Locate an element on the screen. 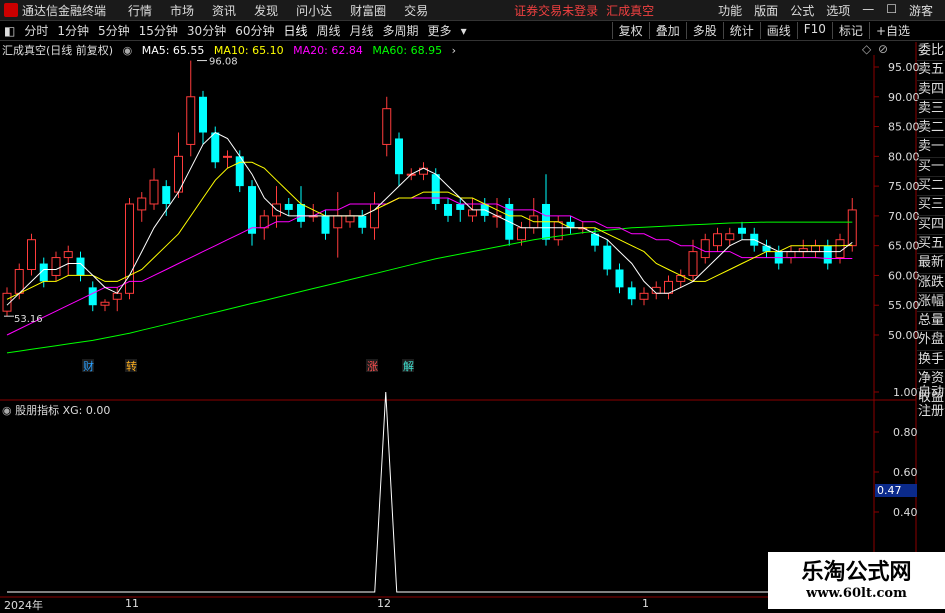 Image resolution: width=945 pixels, height=613 pixels. ma60-label: MA60: 68.95 is located at coordinates (407, 50).